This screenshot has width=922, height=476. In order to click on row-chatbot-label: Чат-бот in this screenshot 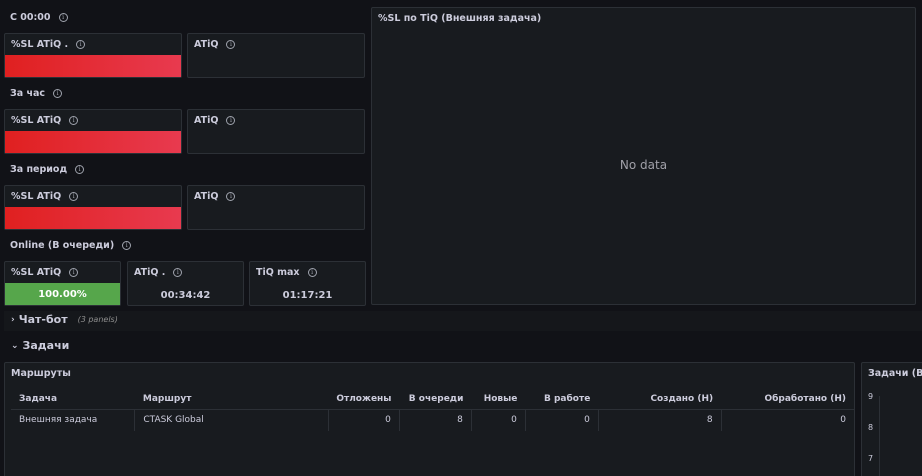, I will do `click(43, 319)`.